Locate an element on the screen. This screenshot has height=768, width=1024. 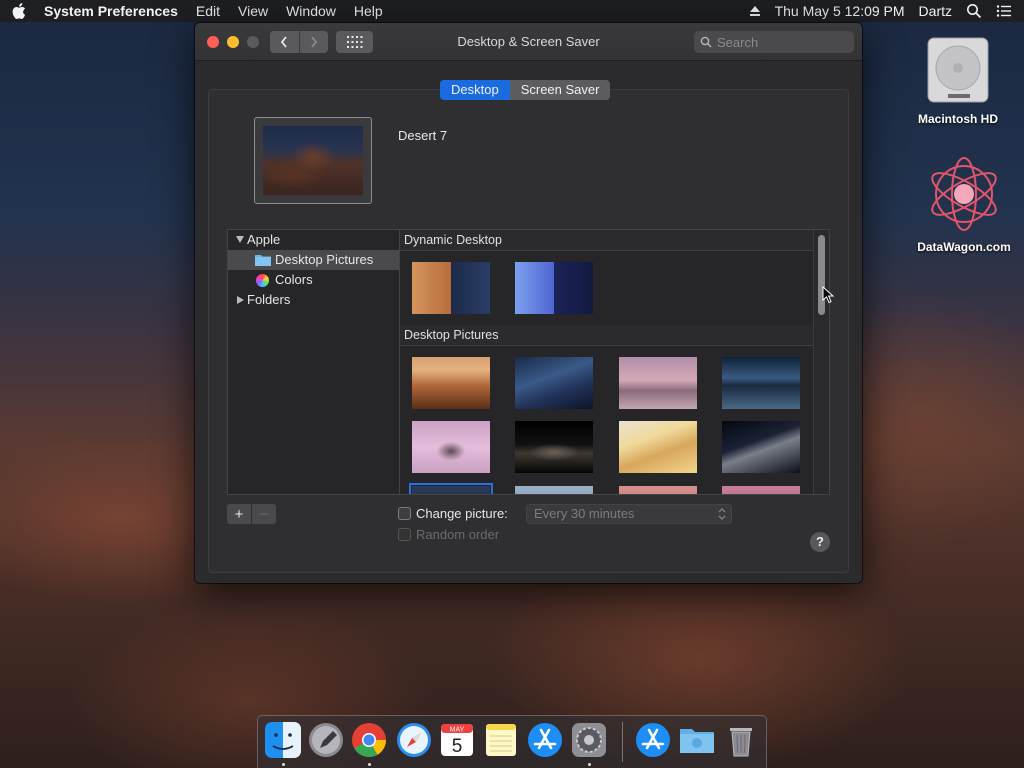
source-item-label: Desktop Pictures is located at coordinates (324, 259).